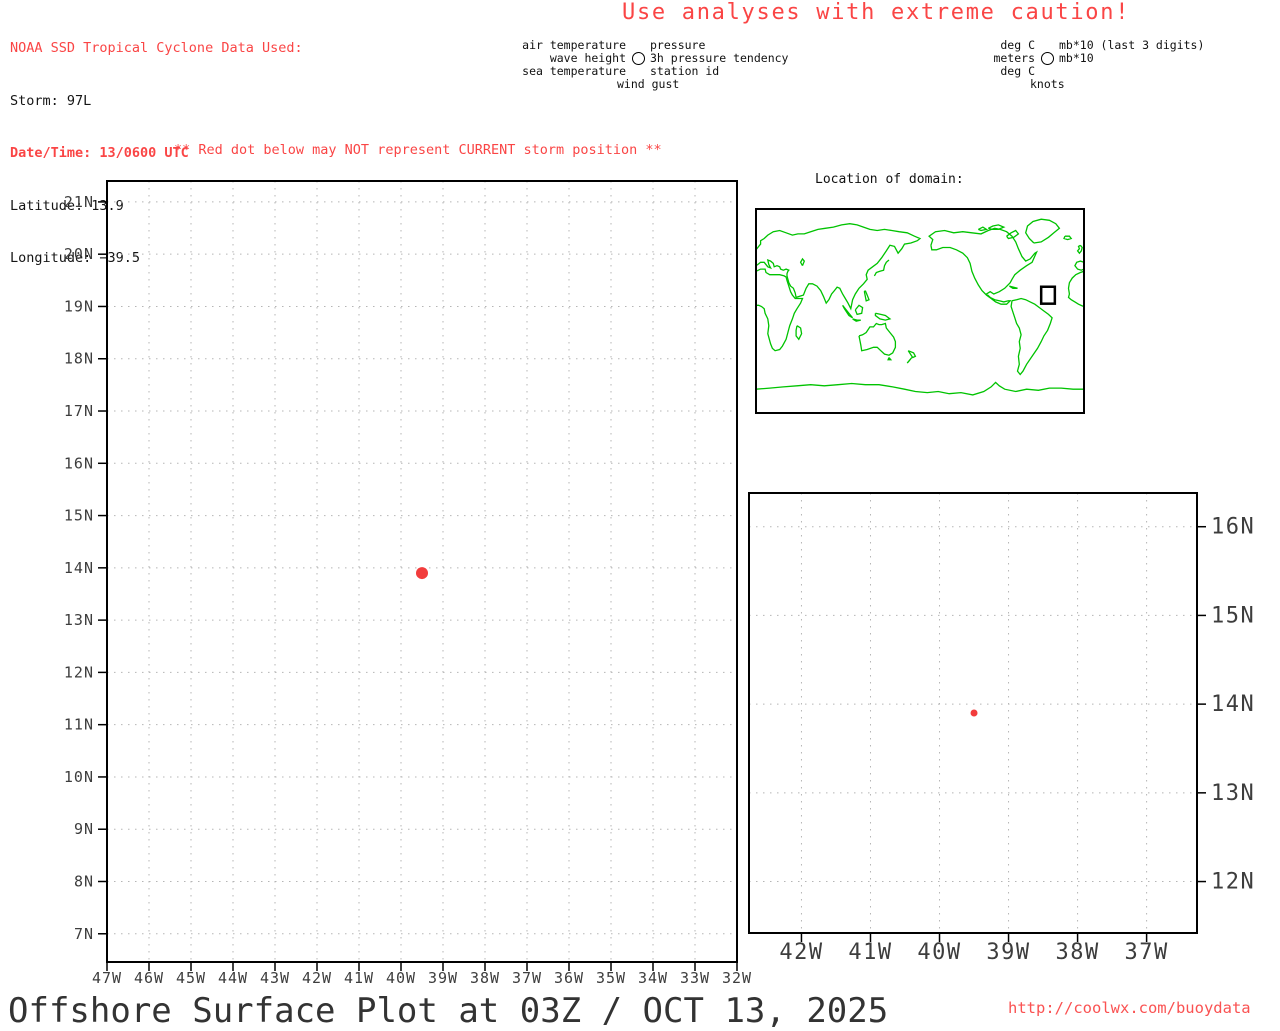  What do you see at coordinates (79, 306) in the screenshot?
I see `y-tick-label: 19N` at bounding box center [79, 306].